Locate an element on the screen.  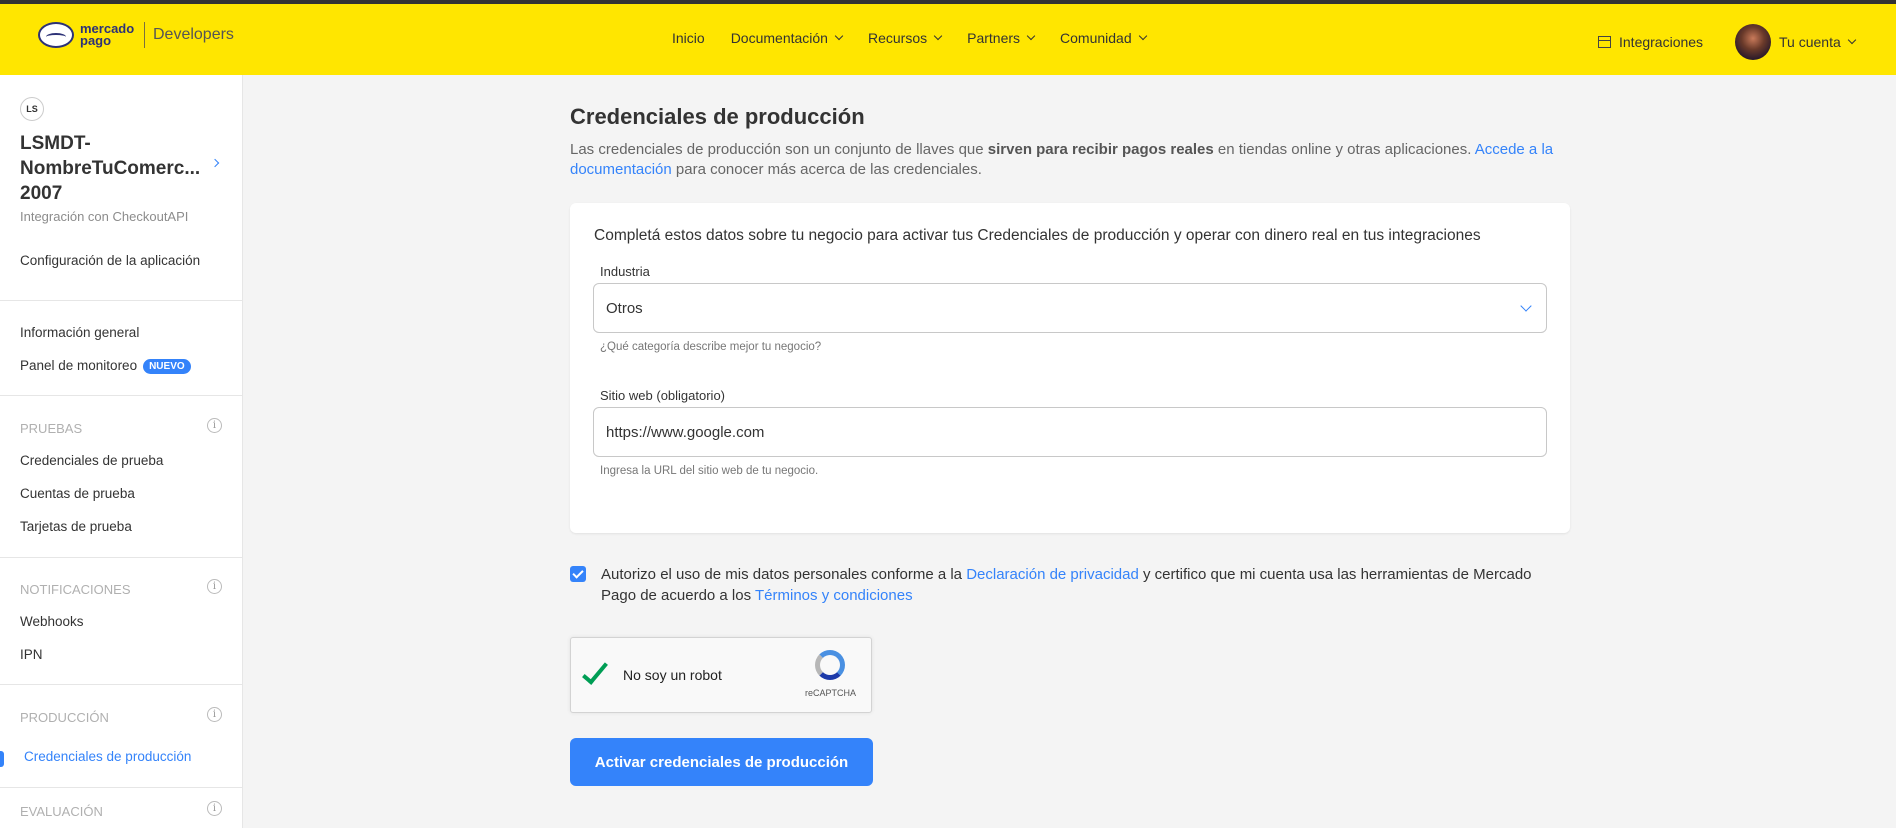
sidebar-item-general-info: Información general is located at coordinates (79, 332).